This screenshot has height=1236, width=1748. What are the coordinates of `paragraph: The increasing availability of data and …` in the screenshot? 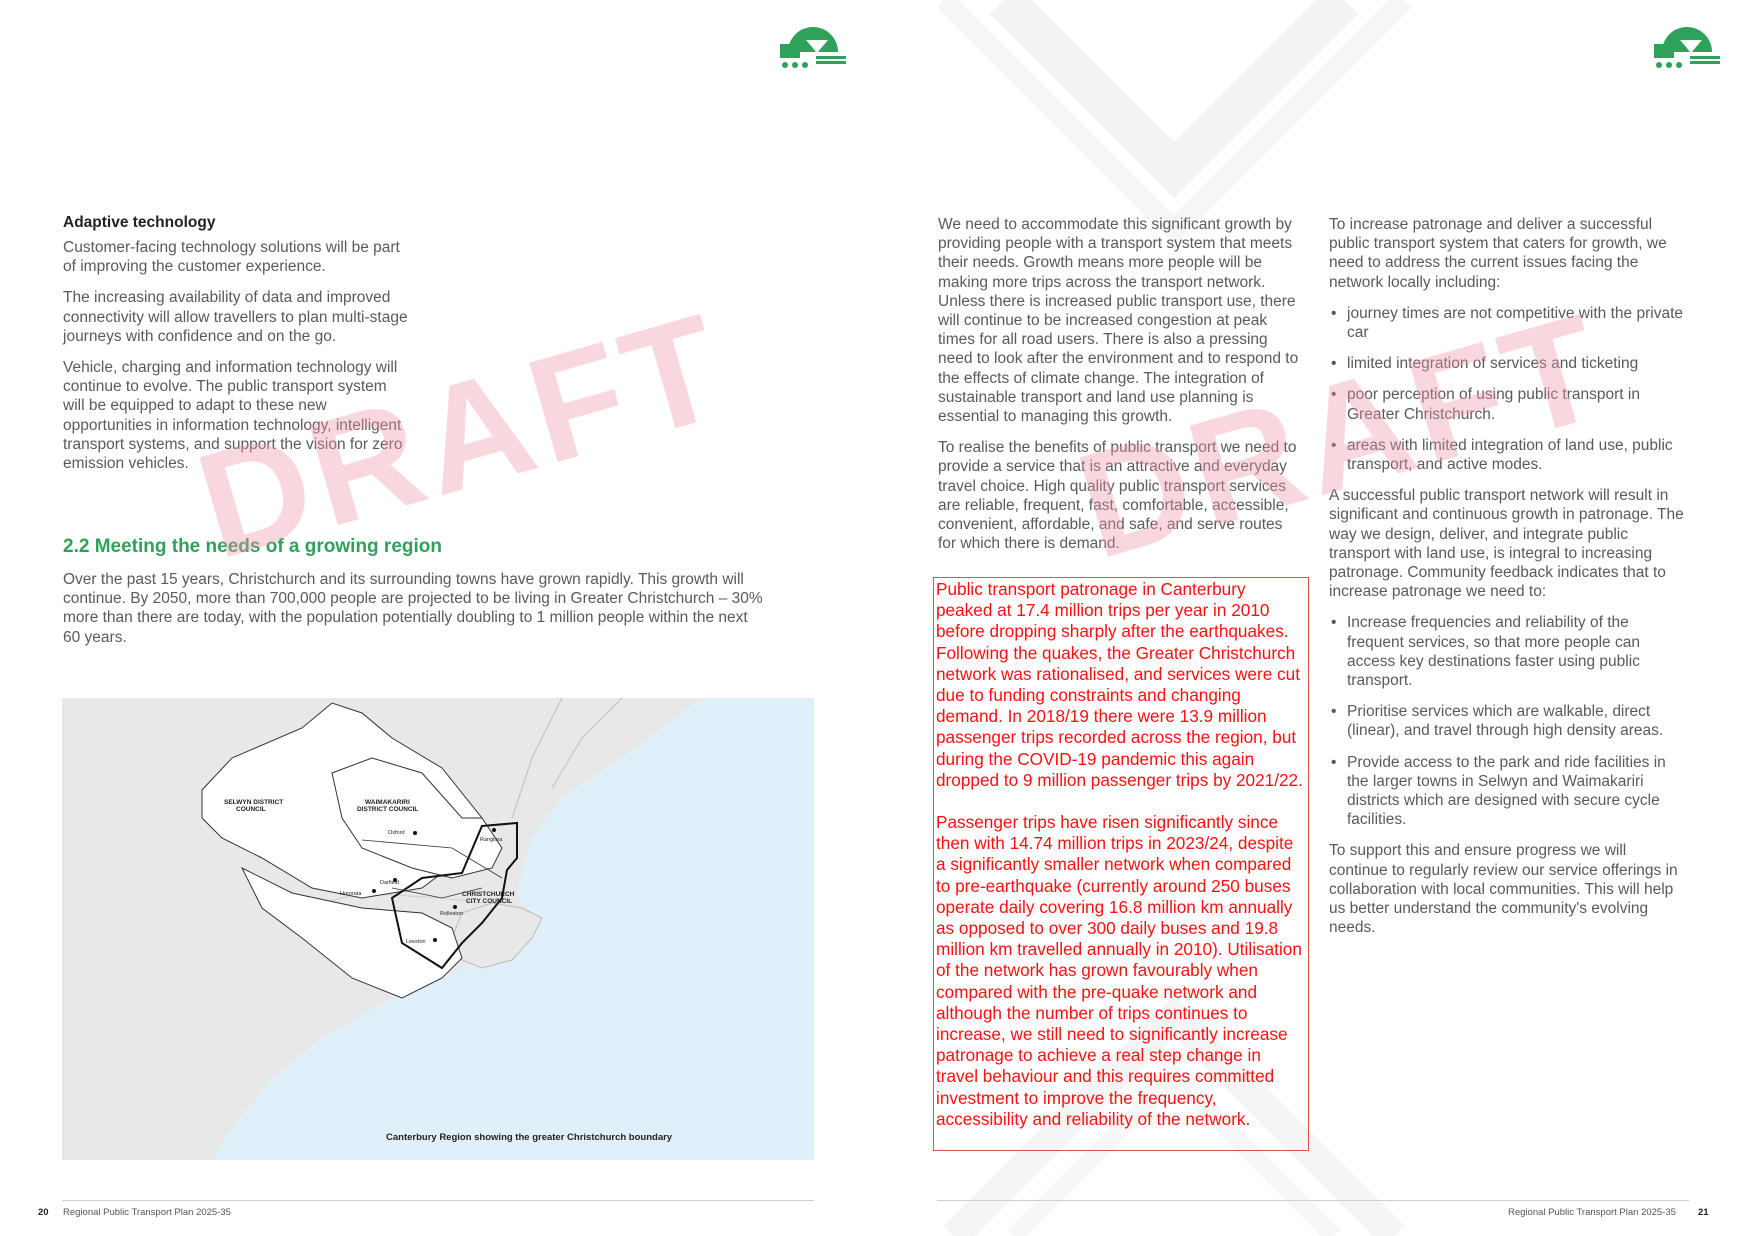 It's located at (235, 317).